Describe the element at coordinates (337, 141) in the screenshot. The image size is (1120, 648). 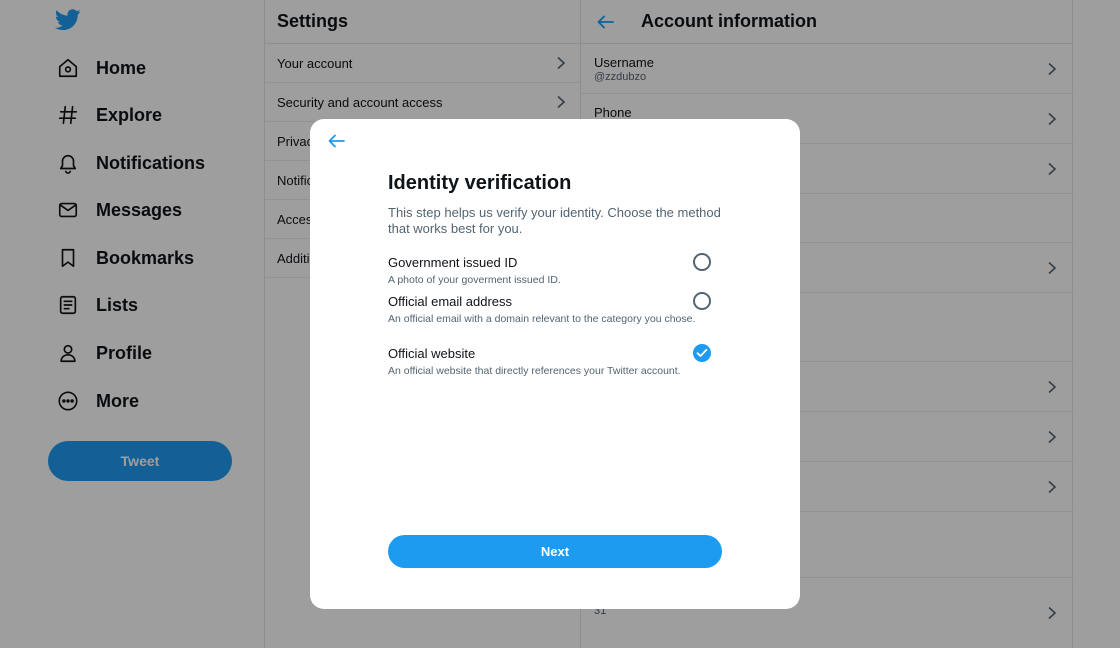
I see `back-arrow-icon` at that location.